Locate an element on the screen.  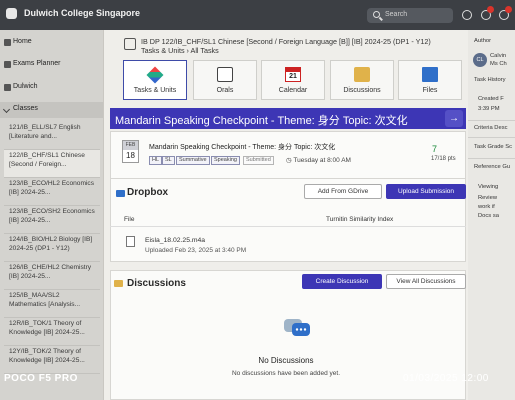
author-sub: Ms Ch is located at coordinates (498, 64).